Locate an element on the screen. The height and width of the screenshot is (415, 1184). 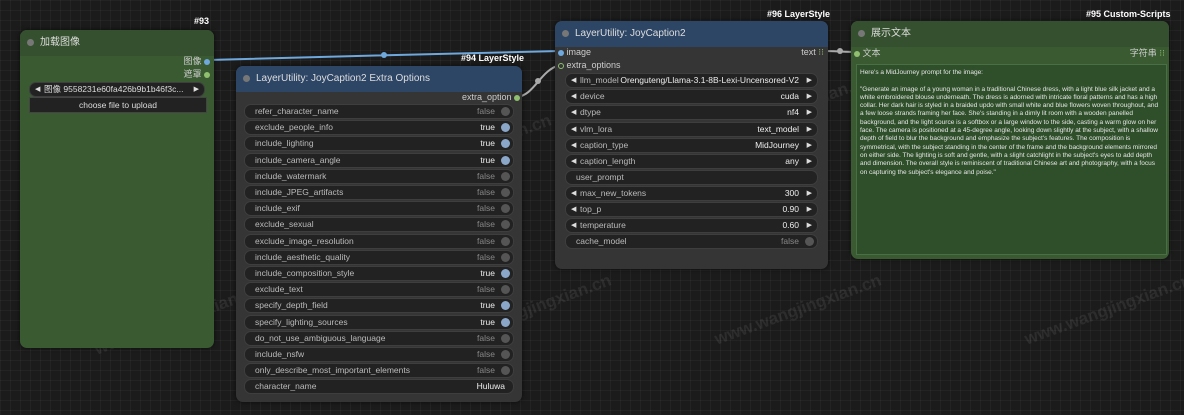
node-title: 展示文本 is located at coordinates (1010, 34).